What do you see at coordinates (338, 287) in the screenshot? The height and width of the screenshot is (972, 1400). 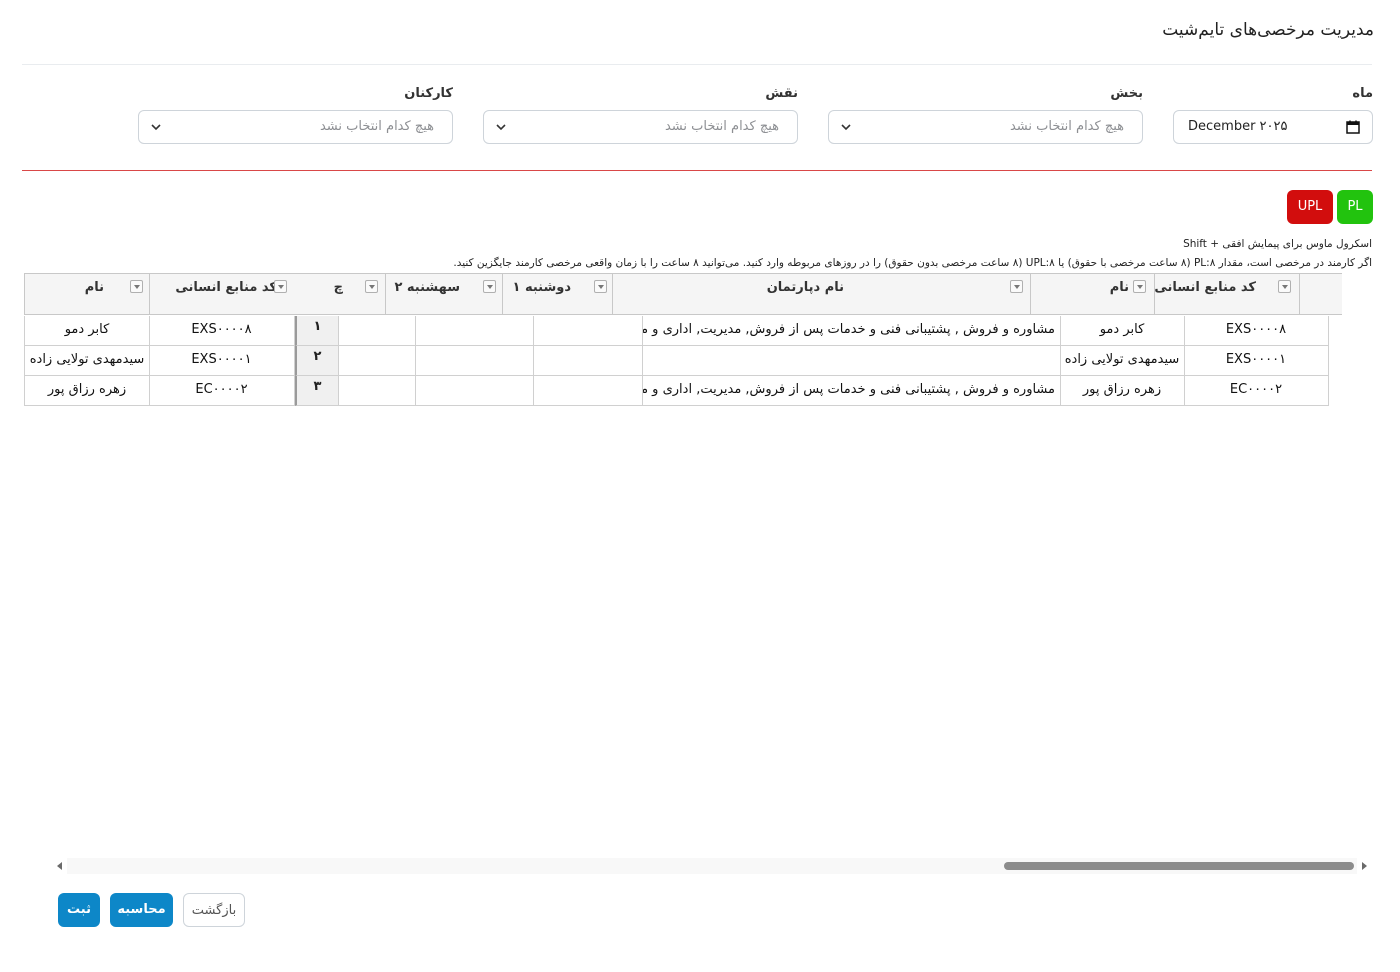 I see `header-partial-day-label: چ` at bounding box center [338, 287].